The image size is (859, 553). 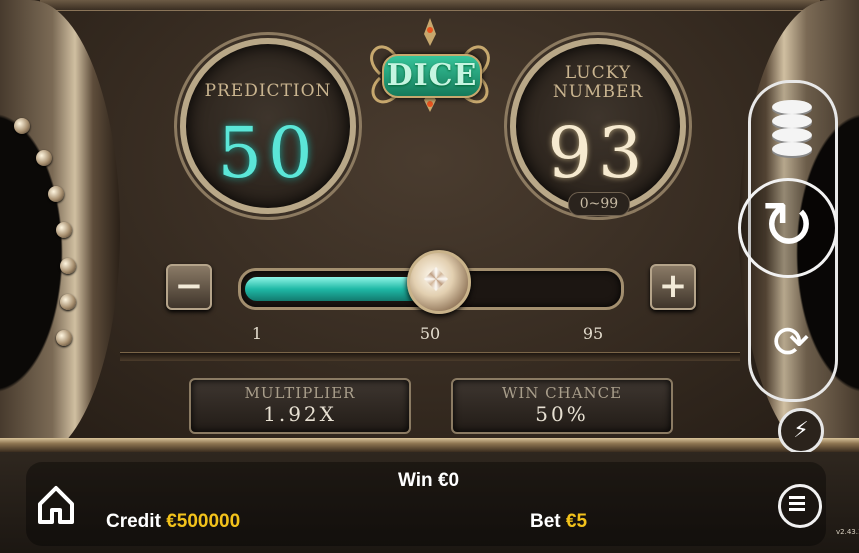 I want to click on spin-button: ↻, so click(x=788, y=228).